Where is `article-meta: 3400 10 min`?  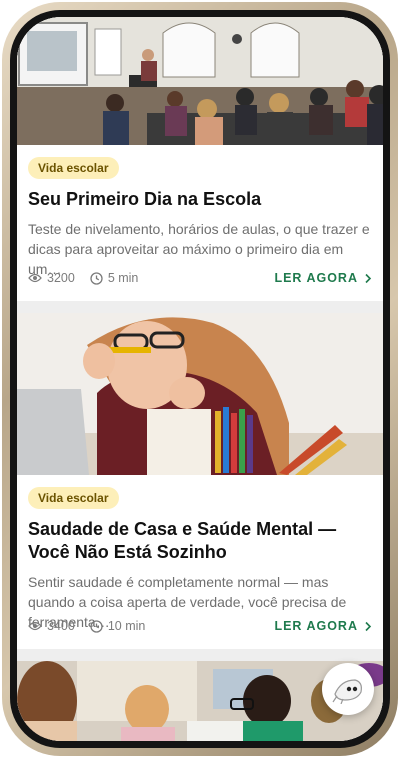
article-meta: 3400 10 min is located at coordinates (94, 626).